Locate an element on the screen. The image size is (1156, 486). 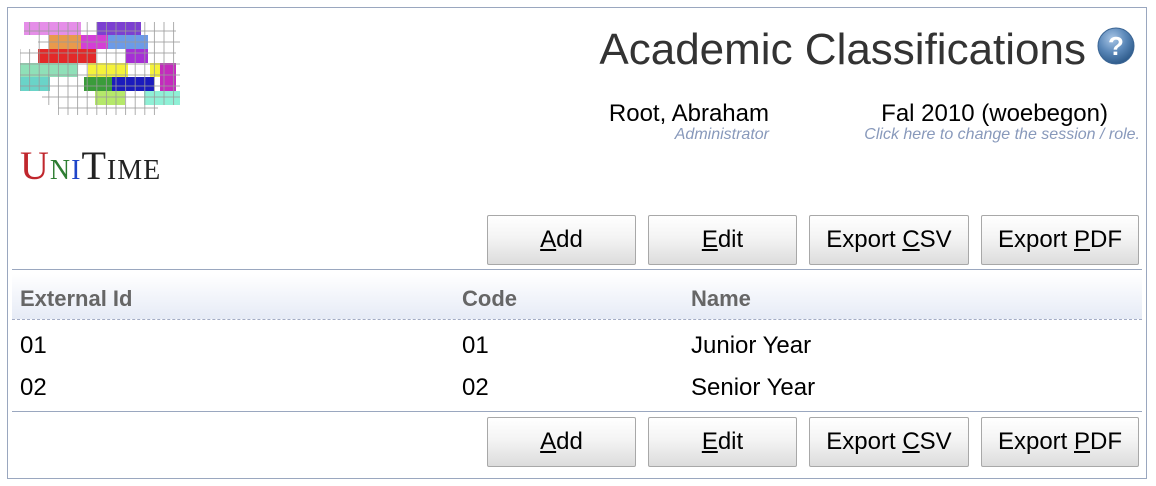
table-bottom-divider is located at coordinates (577, 411).